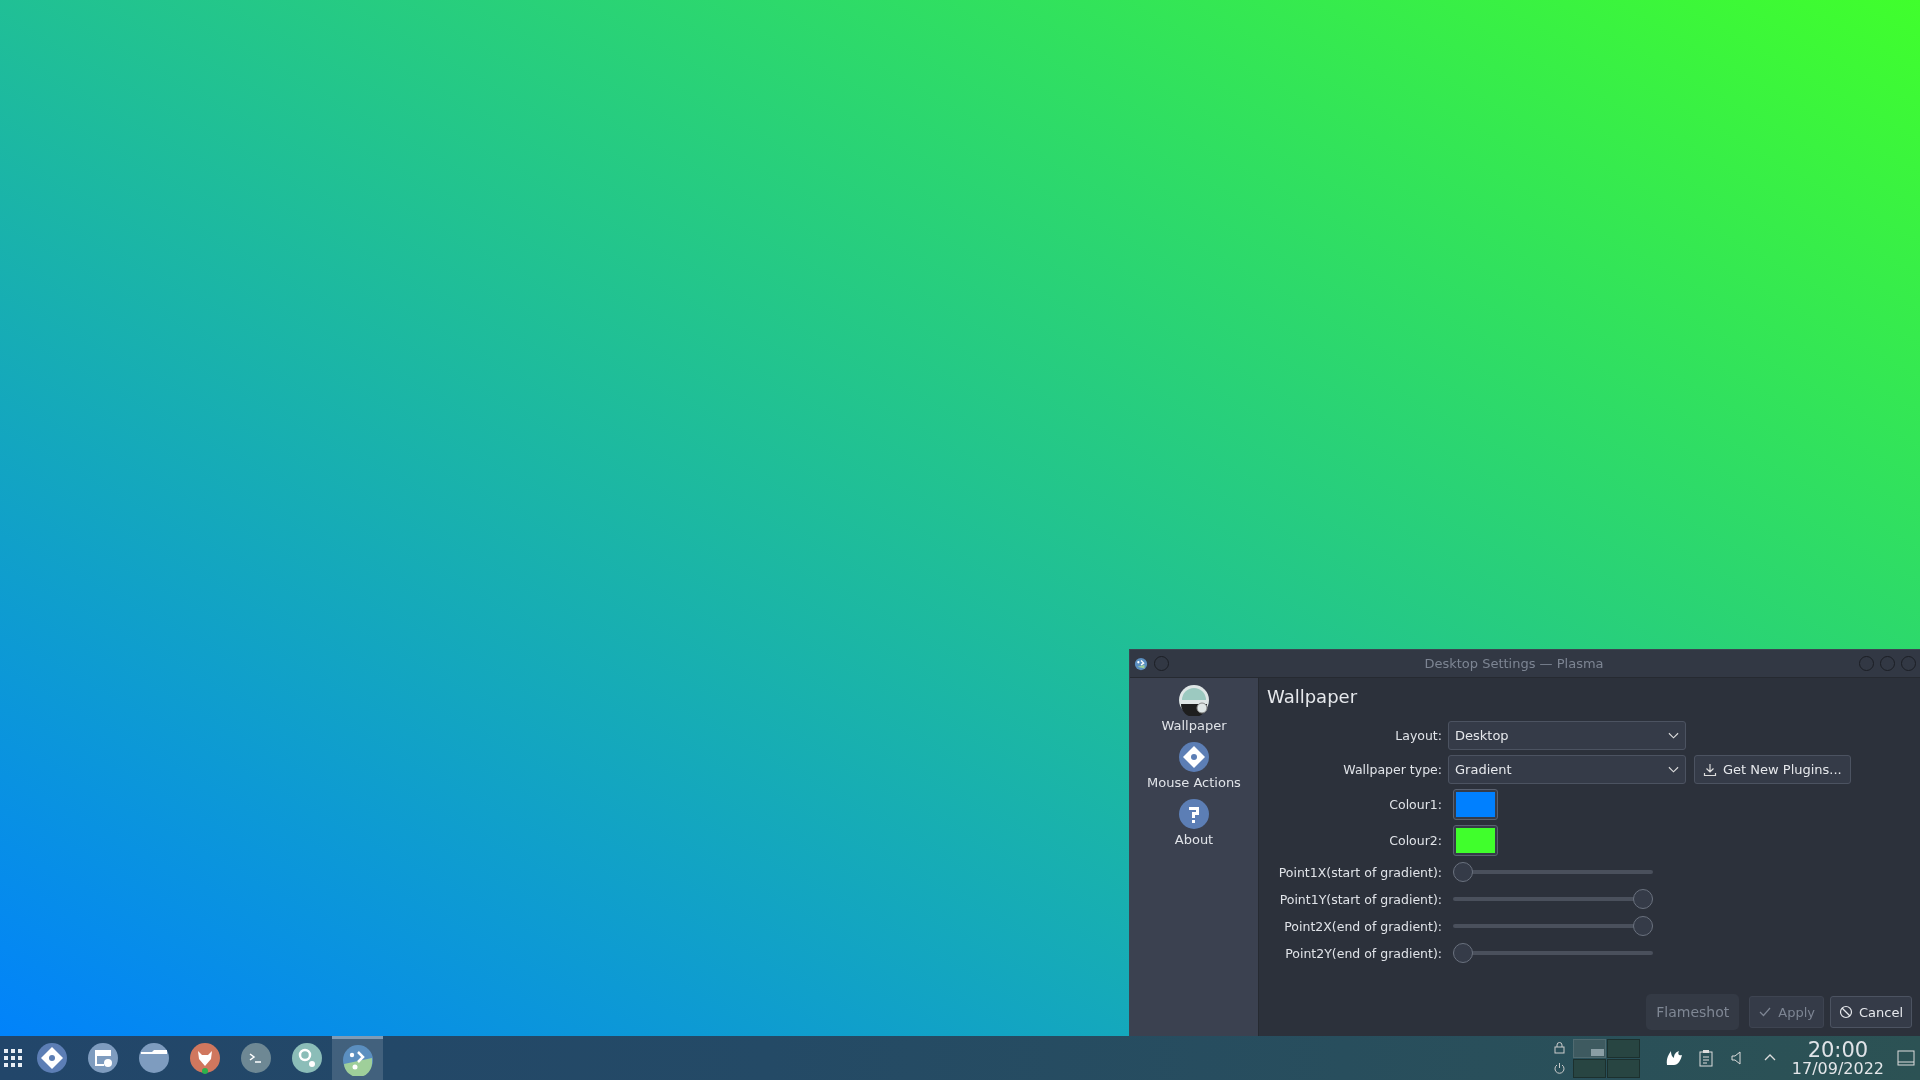 The image size is (1920, 1080). What do you see at coordinates (1559, 1068) in the screenshot?
I see `power-icon` at bounding box center [1559, 1068].